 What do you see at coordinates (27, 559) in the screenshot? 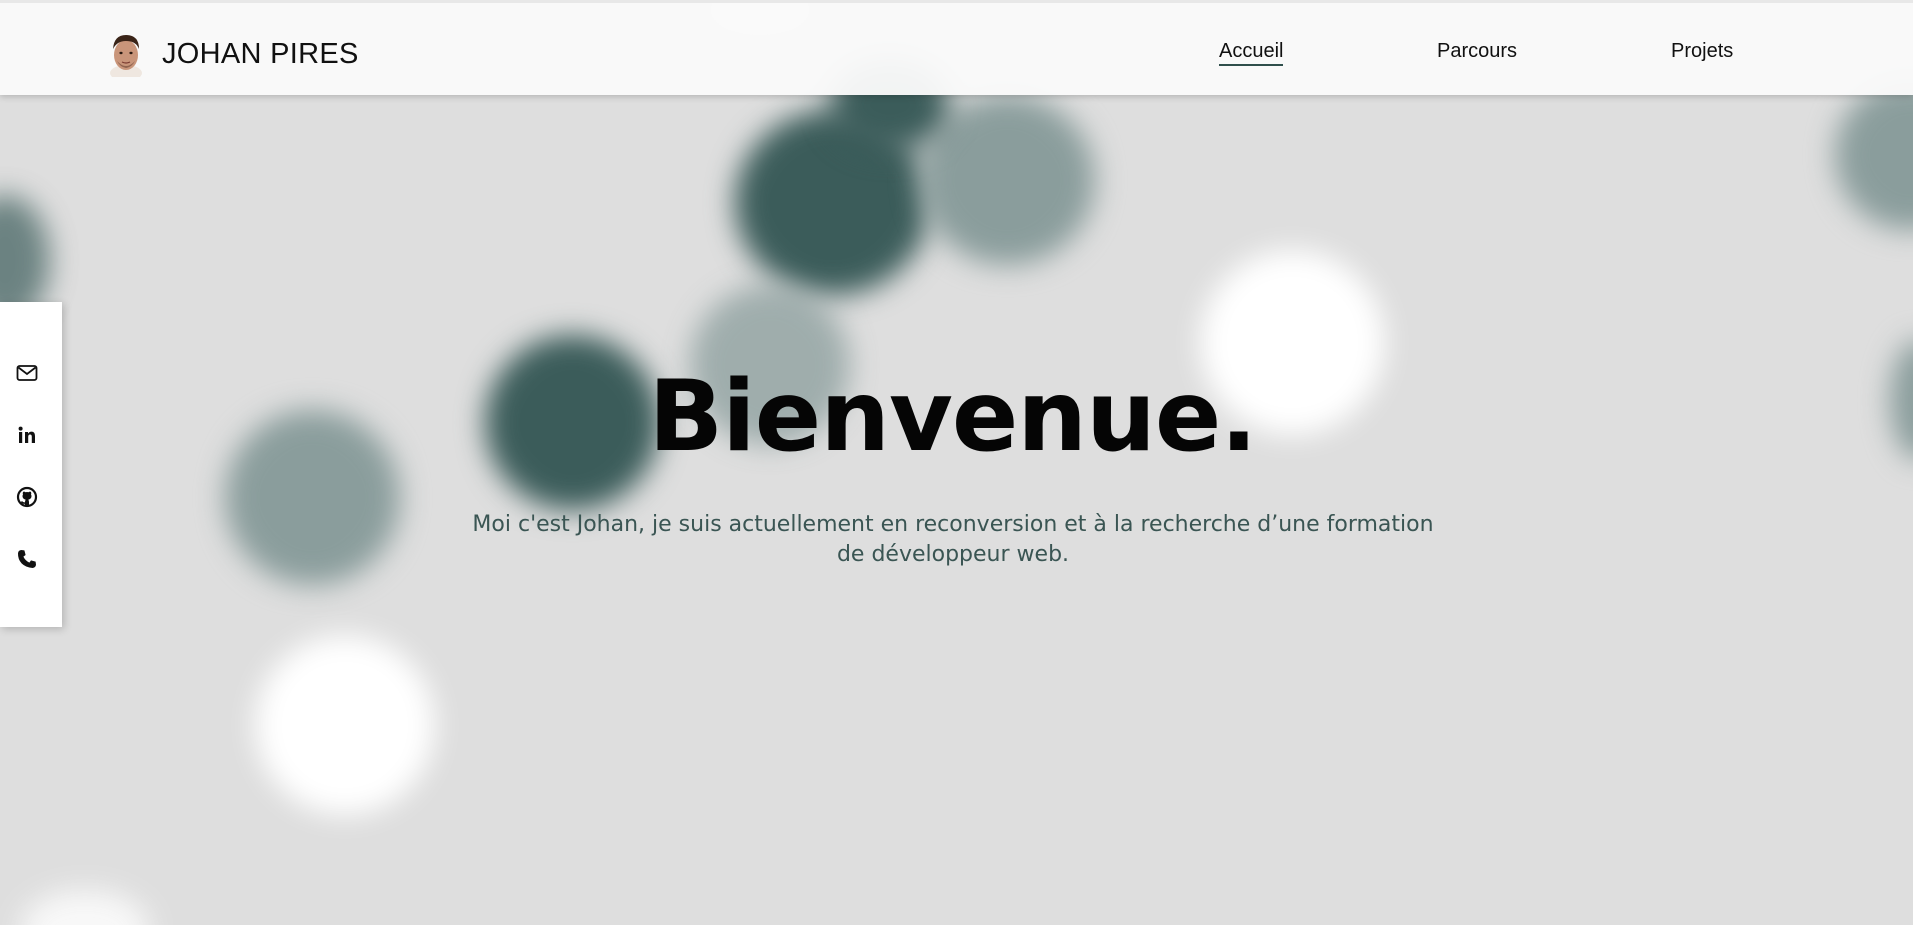
I see `phone-icon` at bounding box center [27, 559].